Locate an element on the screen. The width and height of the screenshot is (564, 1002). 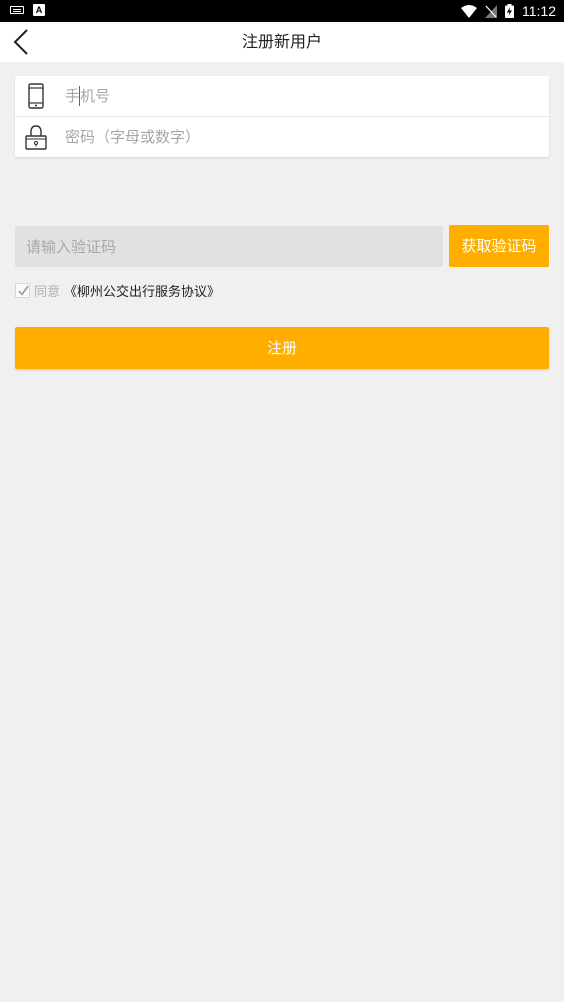
back-button is located at coordinates (23, 42).